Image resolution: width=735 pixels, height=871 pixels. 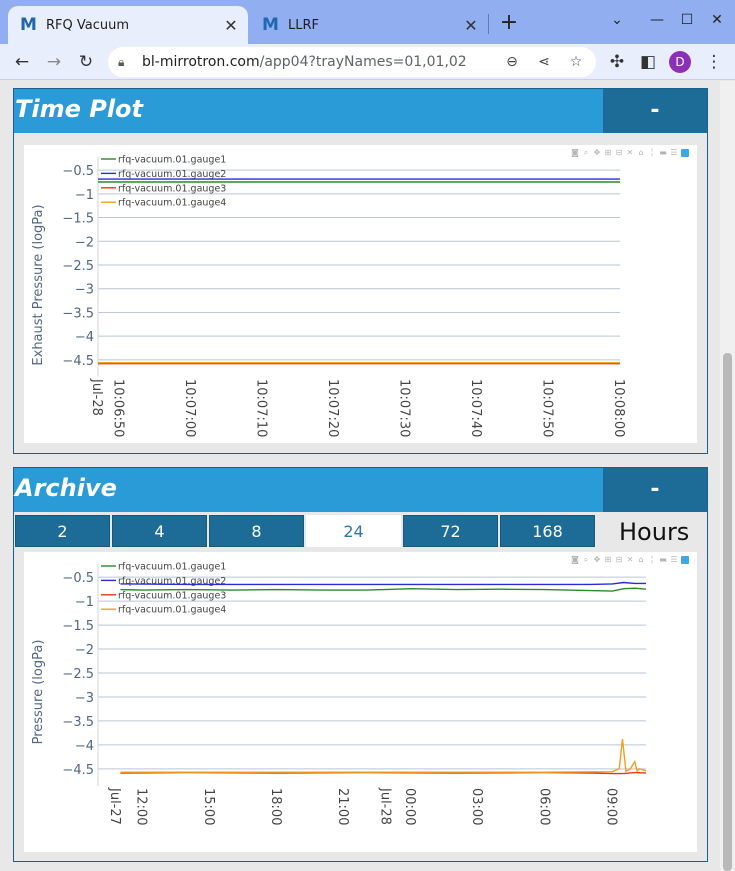 What do you see at coordinates (687, 20) in the screenshot?
I see `maximize-icon: ☐` at bounding box center [687, 20].